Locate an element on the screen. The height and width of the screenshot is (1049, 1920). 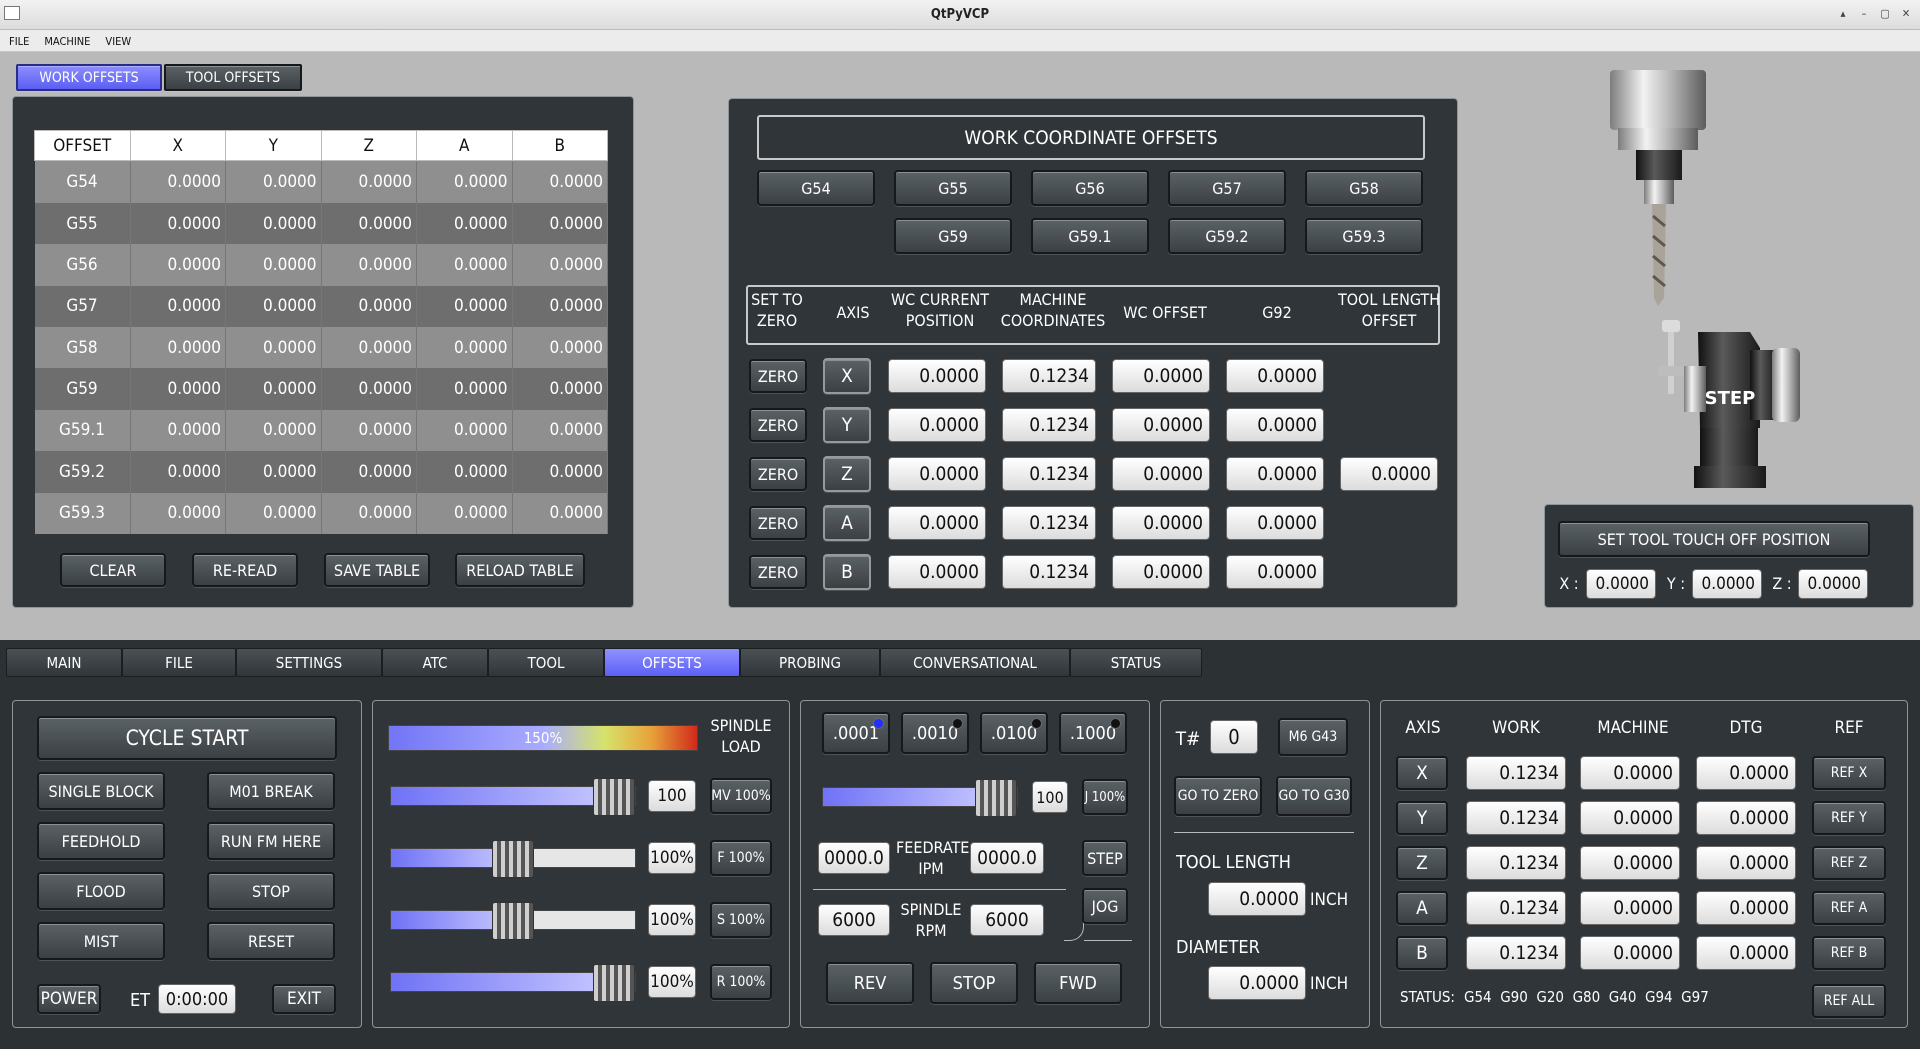
tab-tool: TOOL is located at coordinates (546, 662).